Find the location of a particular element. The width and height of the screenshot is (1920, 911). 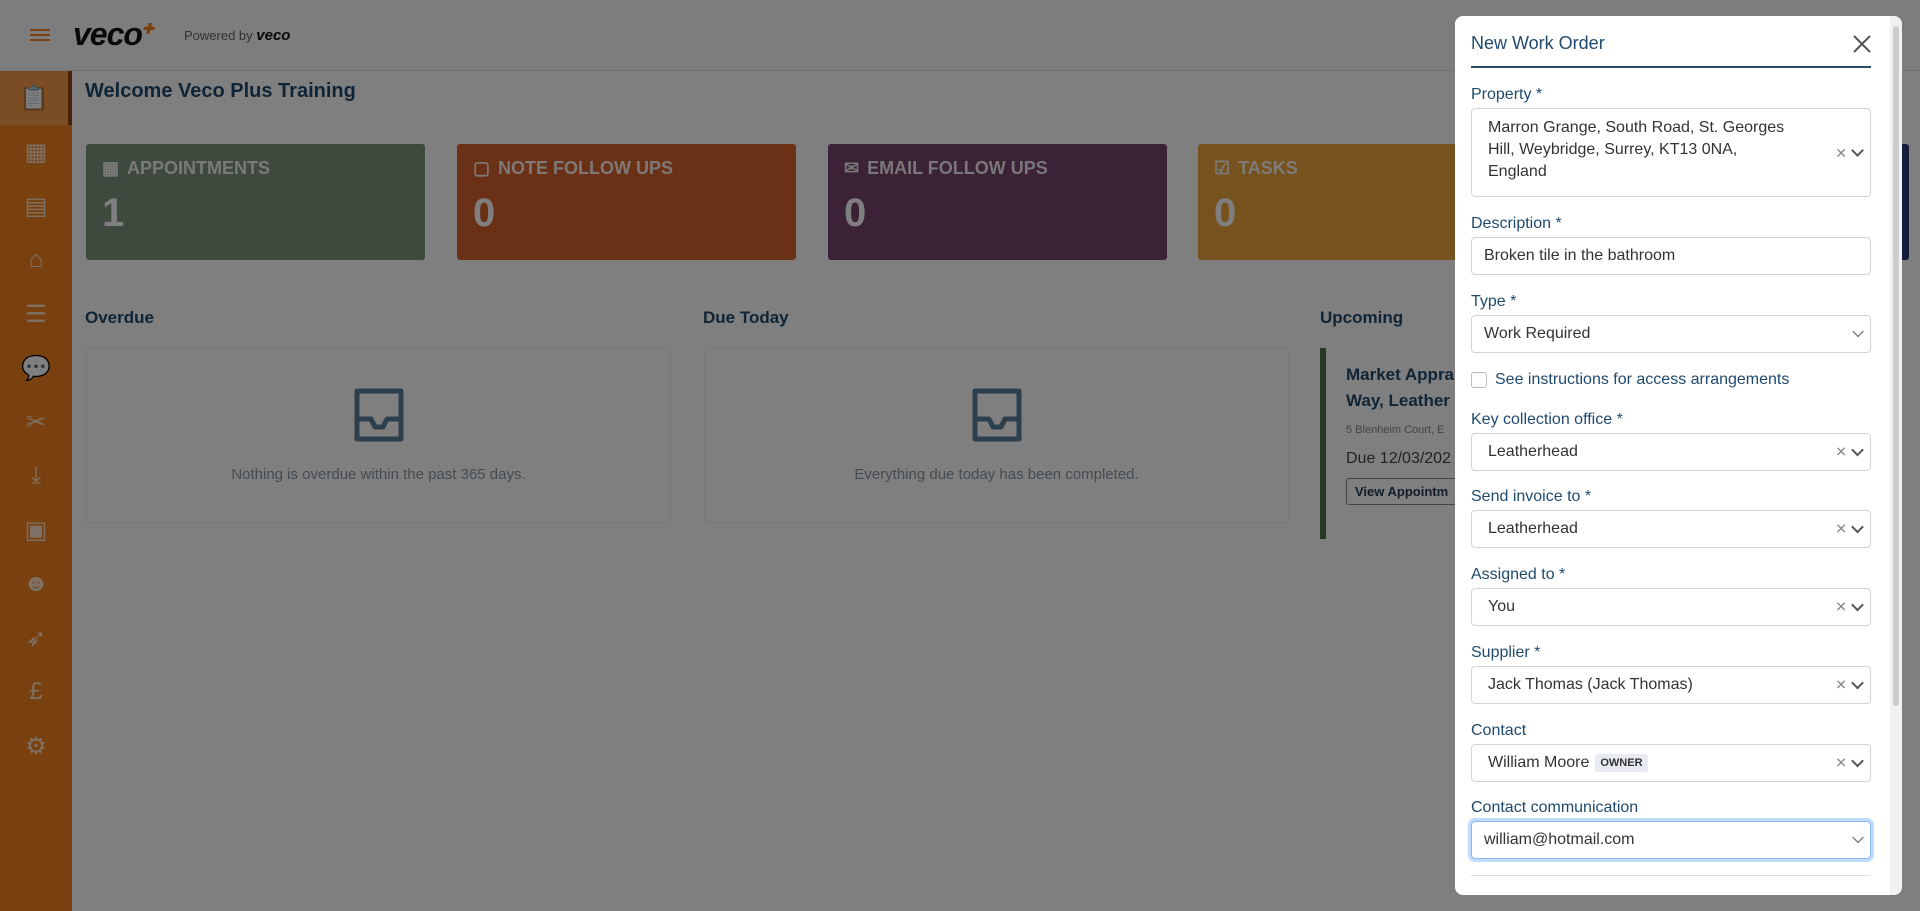

supplier-value: Jack Thomas (Jack Thomas) is located at coordinates (1590, 684).